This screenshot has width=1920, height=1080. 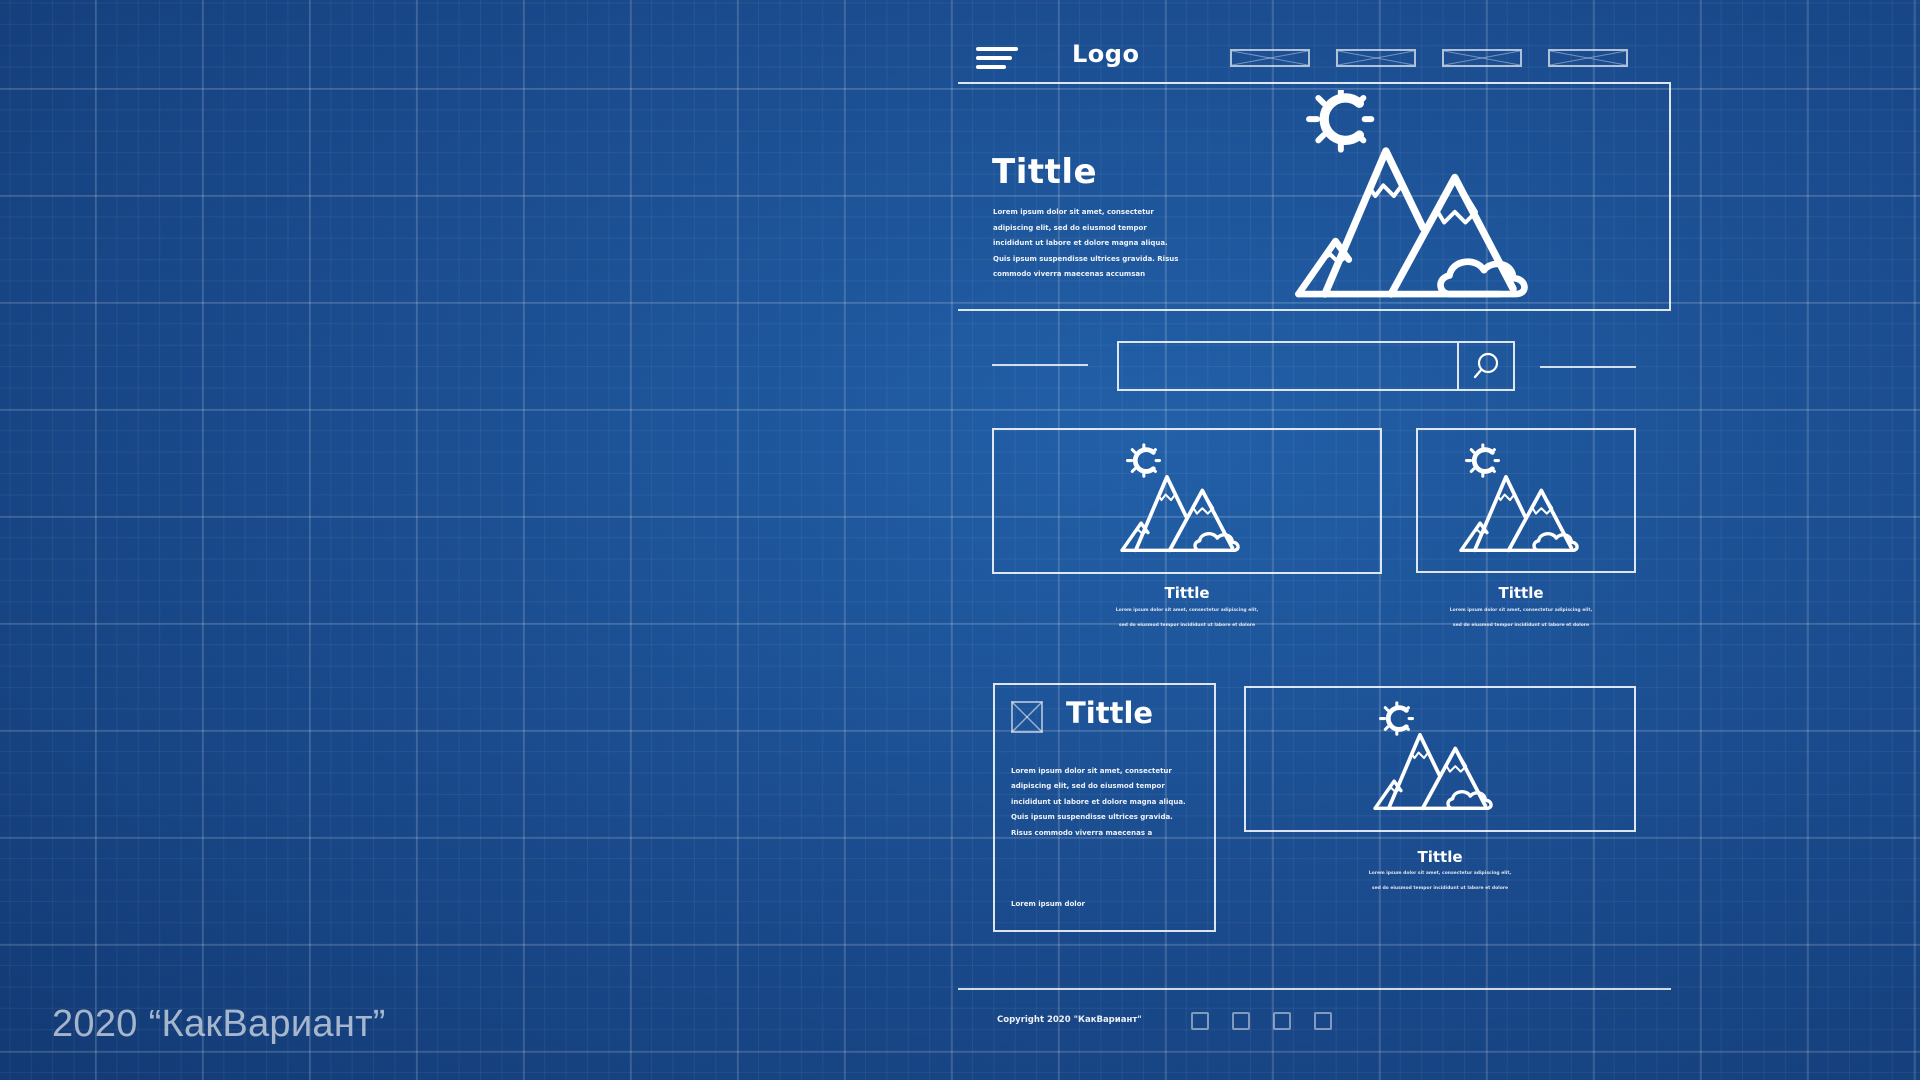 What do you see at coordinates (1105, 54) in the screenshot?
I see `logo: Logo` at bounding box center [1105, 54].